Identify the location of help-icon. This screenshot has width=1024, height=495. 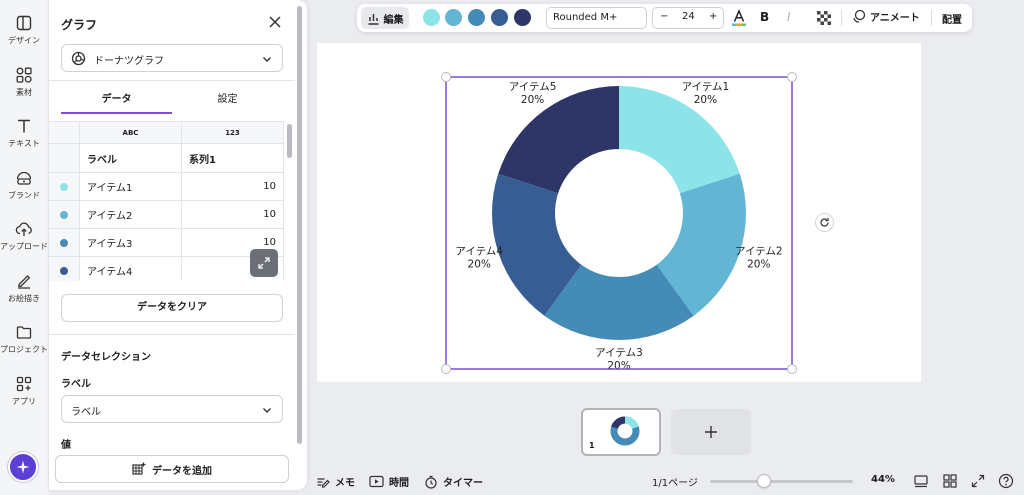
(1006, 481).